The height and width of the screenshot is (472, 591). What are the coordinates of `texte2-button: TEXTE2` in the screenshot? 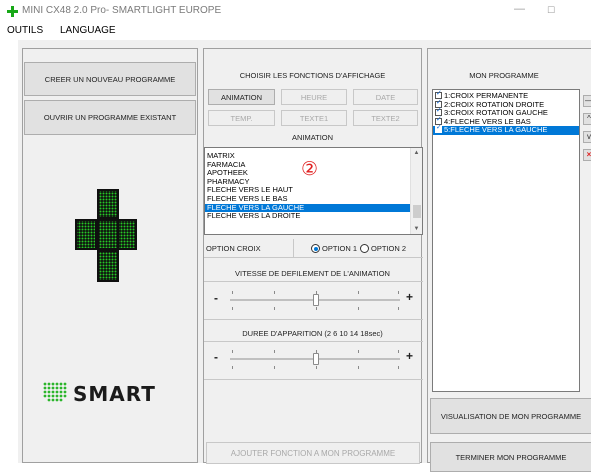 It's located at (385, 118).